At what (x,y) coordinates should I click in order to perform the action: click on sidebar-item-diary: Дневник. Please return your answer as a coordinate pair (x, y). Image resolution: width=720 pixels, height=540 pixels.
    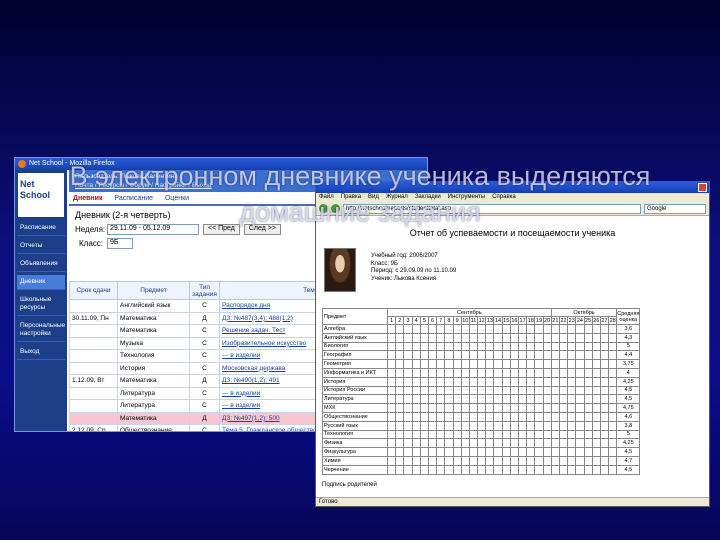
    Looking at the image, I should click on (41, 282).